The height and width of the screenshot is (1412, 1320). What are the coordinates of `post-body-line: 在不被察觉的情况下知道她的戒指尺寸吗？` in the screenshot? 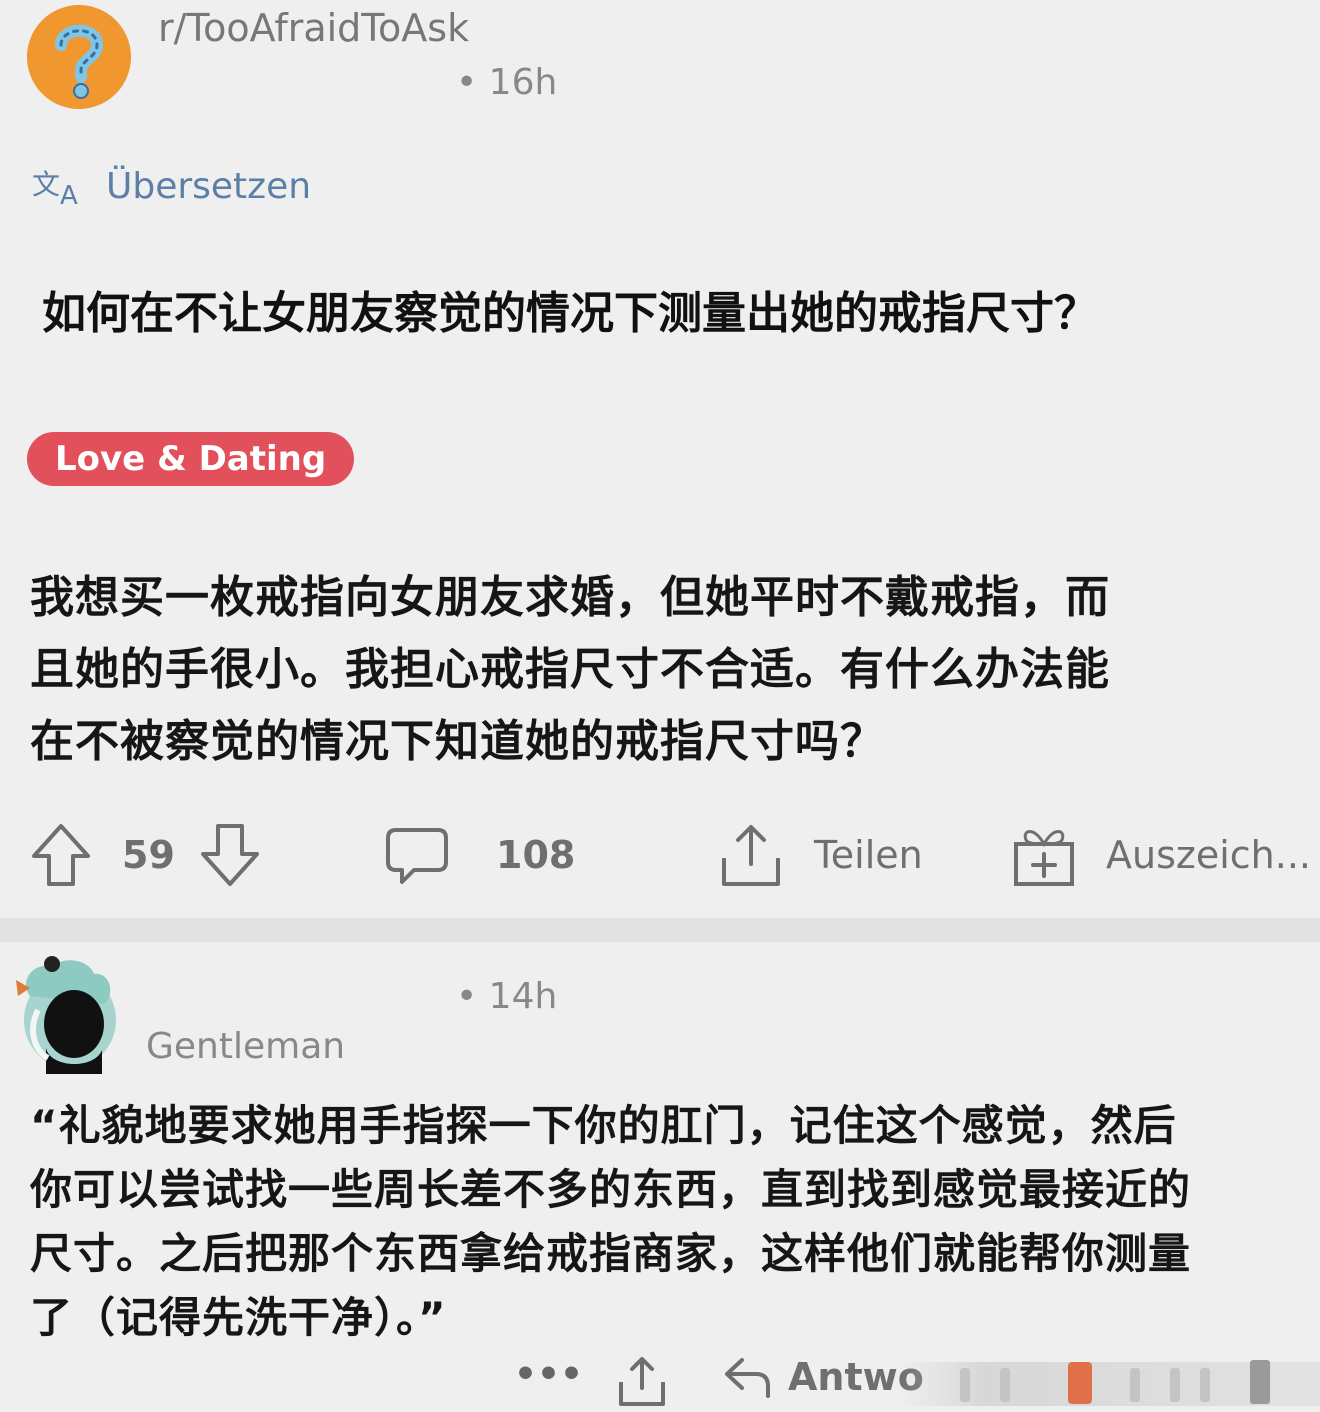 It's located at (457, 741).